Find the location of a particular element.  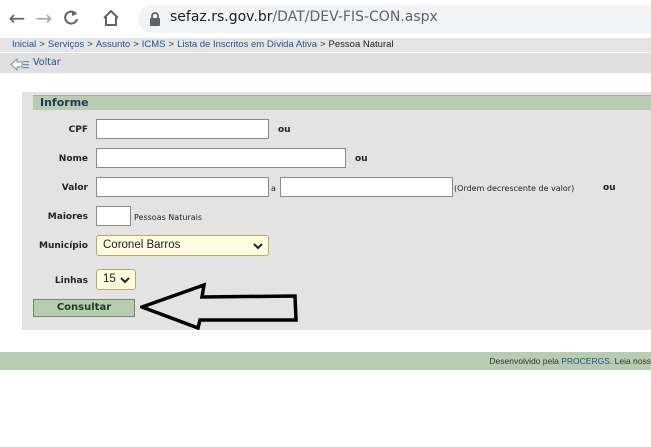

voltar-bar is located at coordinates (325, 63).